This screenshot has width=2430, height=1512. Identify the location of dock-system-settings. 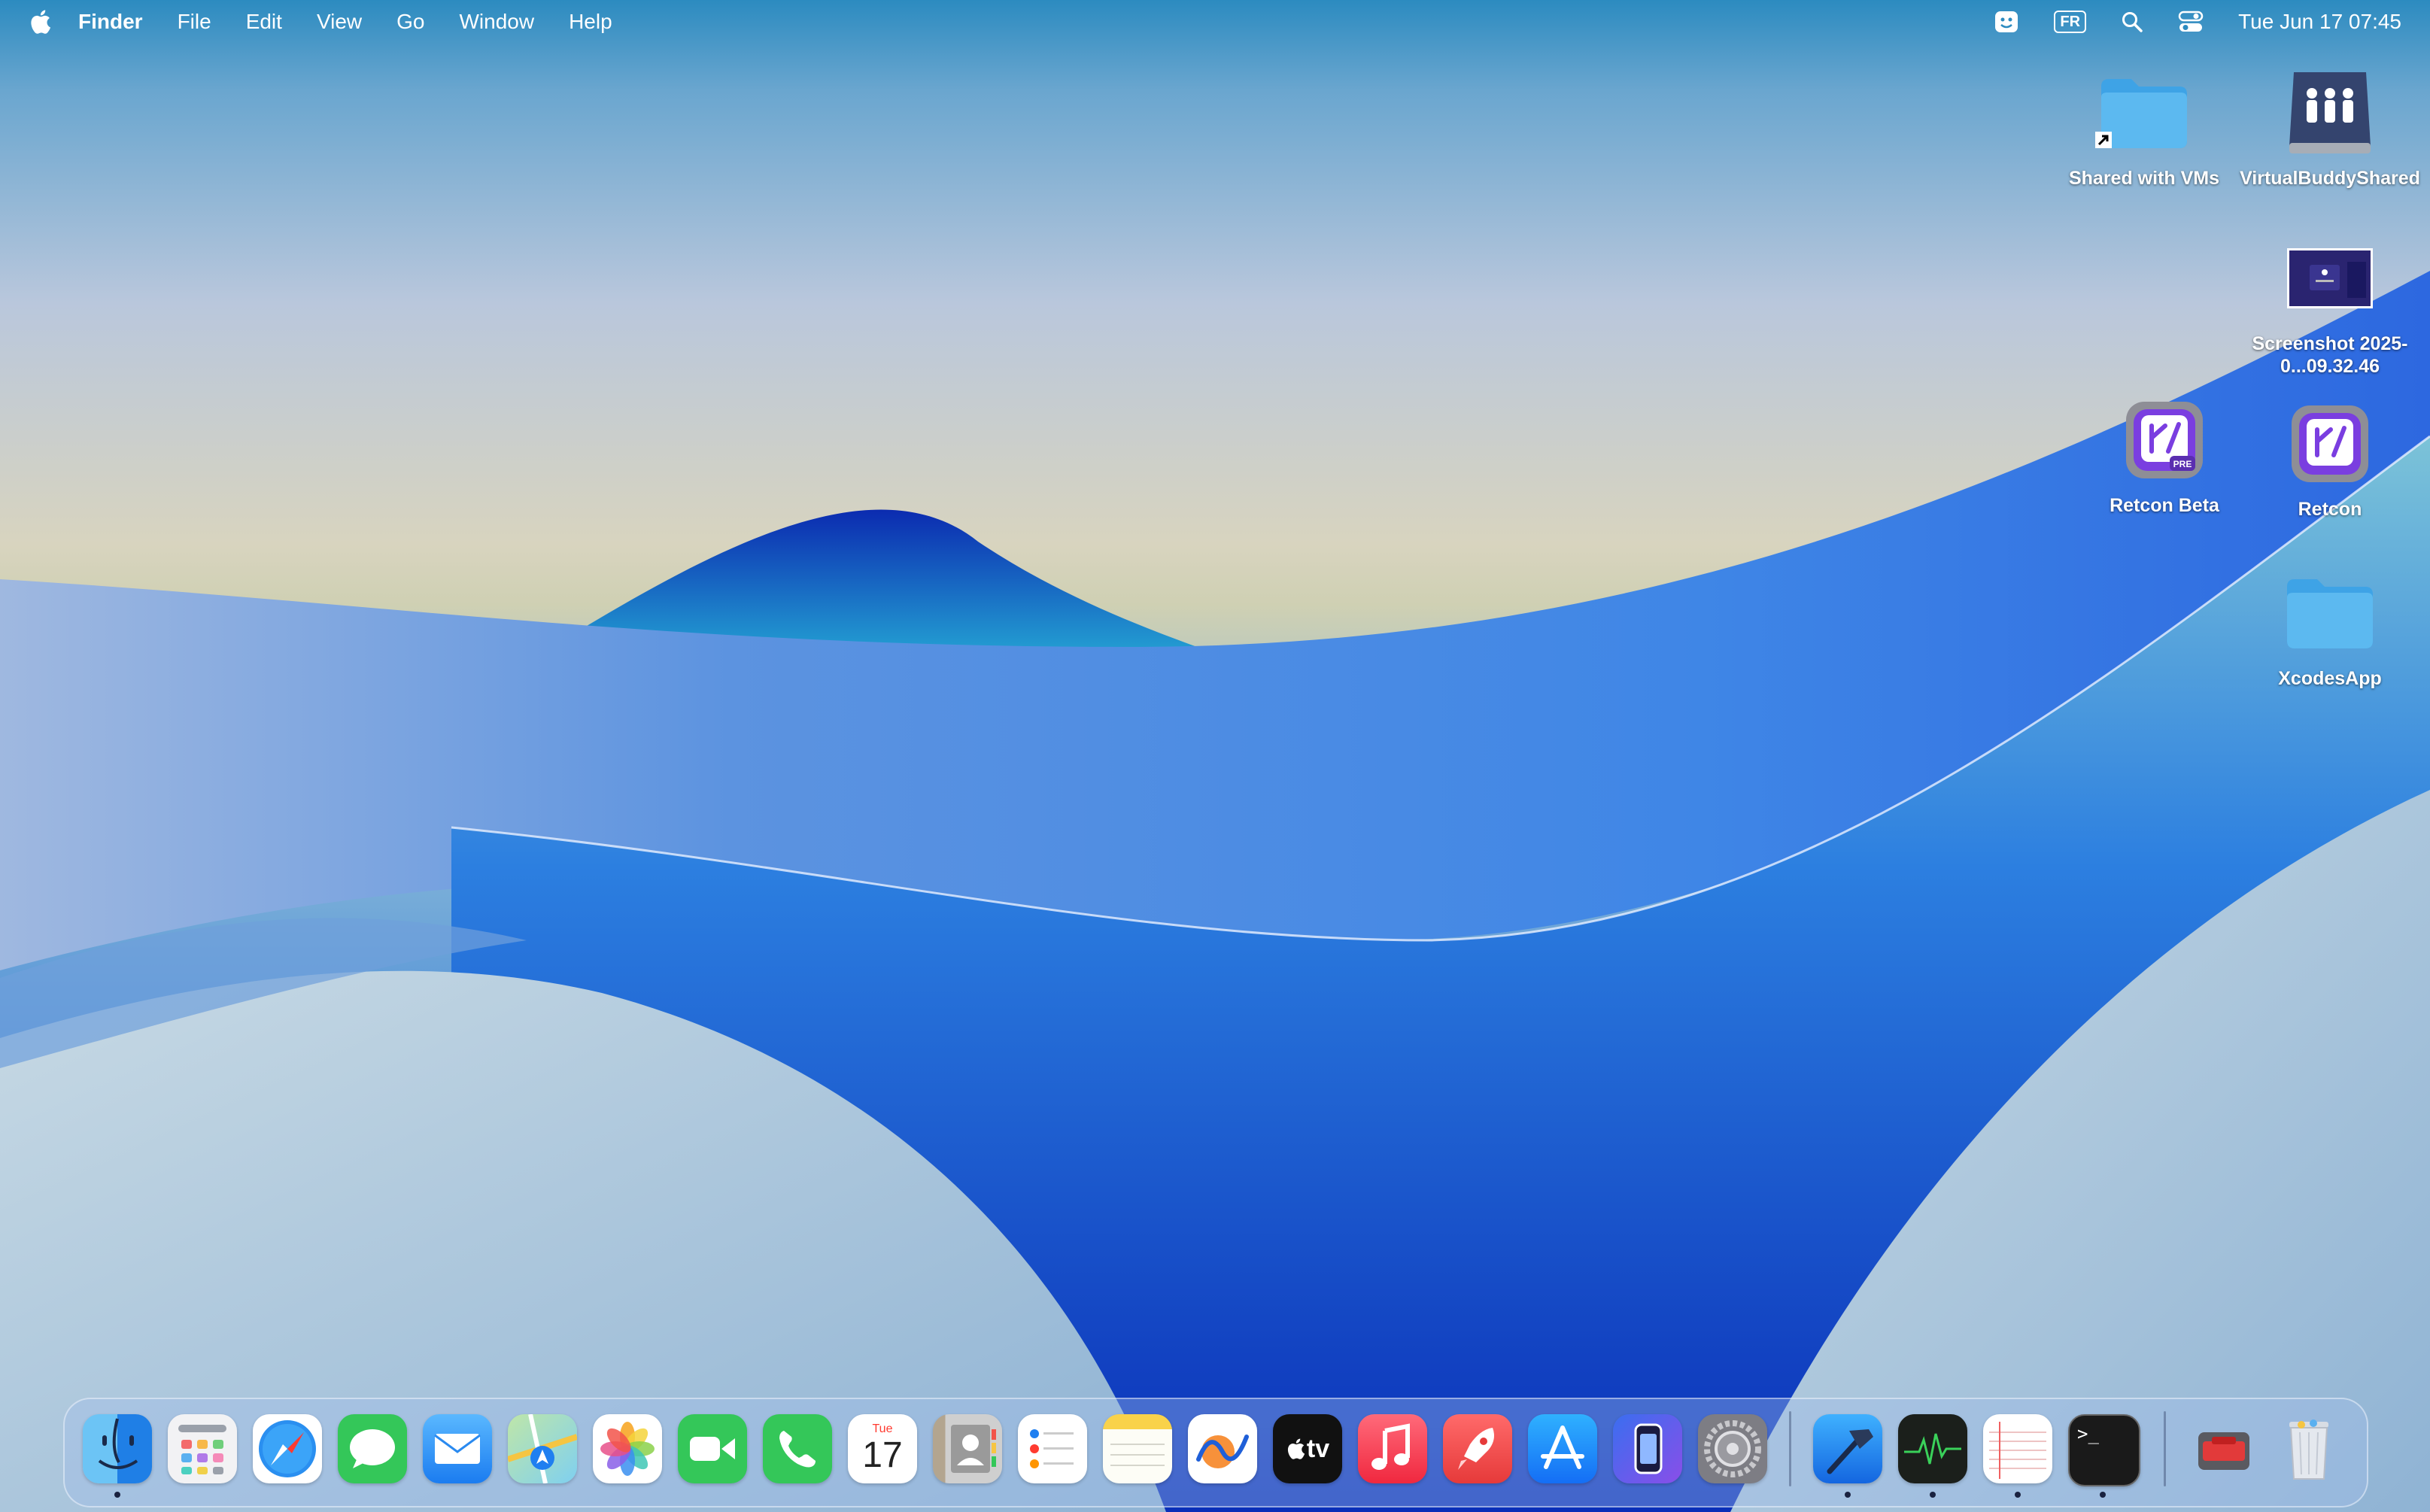
(1732, 1448).